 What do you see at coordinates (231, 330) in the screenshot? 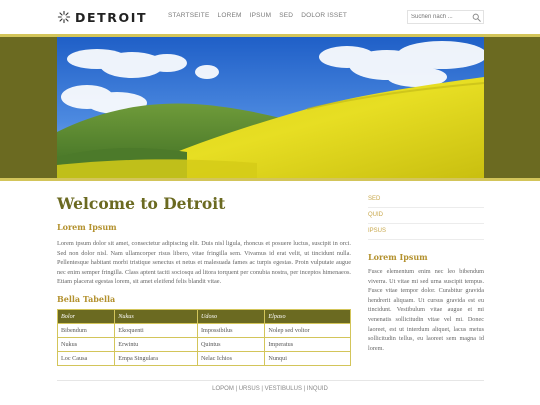
I see `table-cell: Impossibilus` at bounding box center [231, 330].